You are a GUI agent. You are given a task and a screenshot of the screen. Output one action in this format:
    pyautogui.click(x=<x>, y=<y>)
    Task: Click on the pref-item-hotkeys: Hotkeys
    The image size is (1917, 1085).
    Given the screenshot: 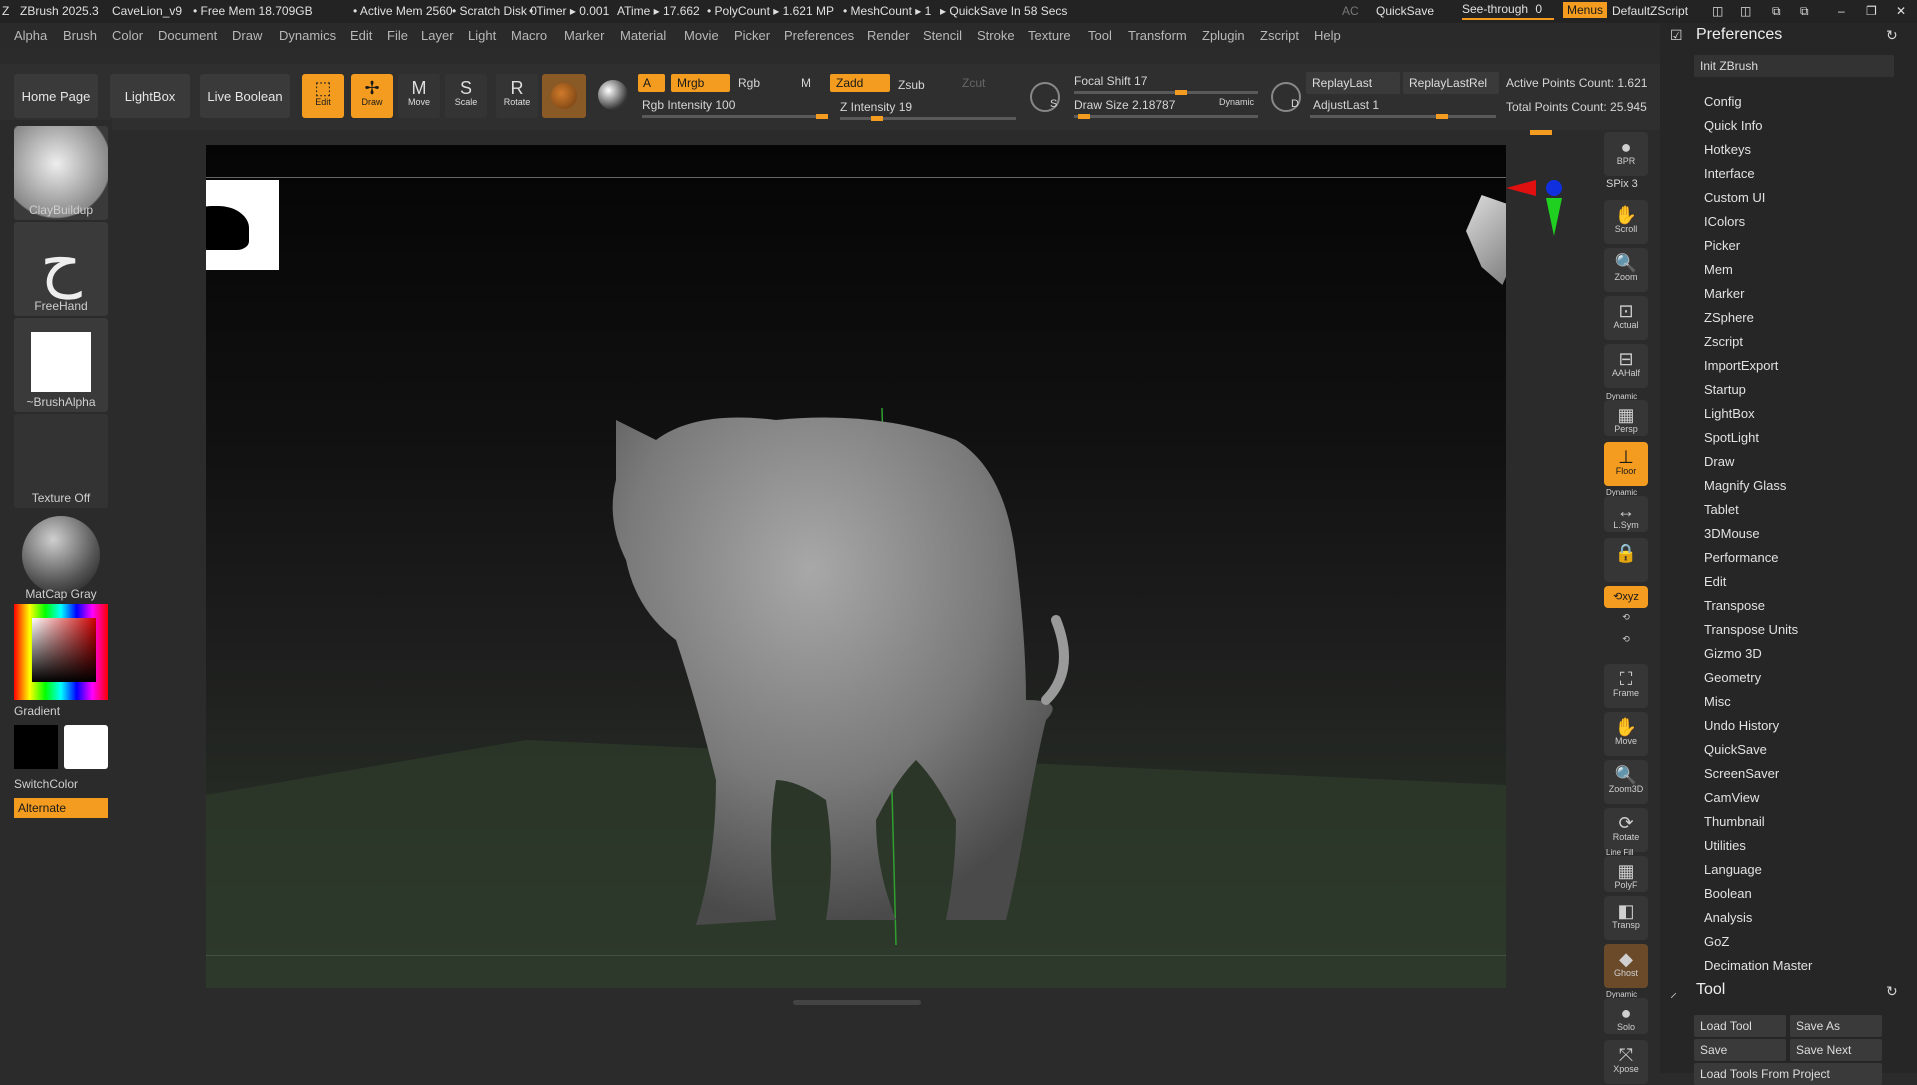 What is the action you would take?
    pyautogui.click(x=1727, y=149)
    